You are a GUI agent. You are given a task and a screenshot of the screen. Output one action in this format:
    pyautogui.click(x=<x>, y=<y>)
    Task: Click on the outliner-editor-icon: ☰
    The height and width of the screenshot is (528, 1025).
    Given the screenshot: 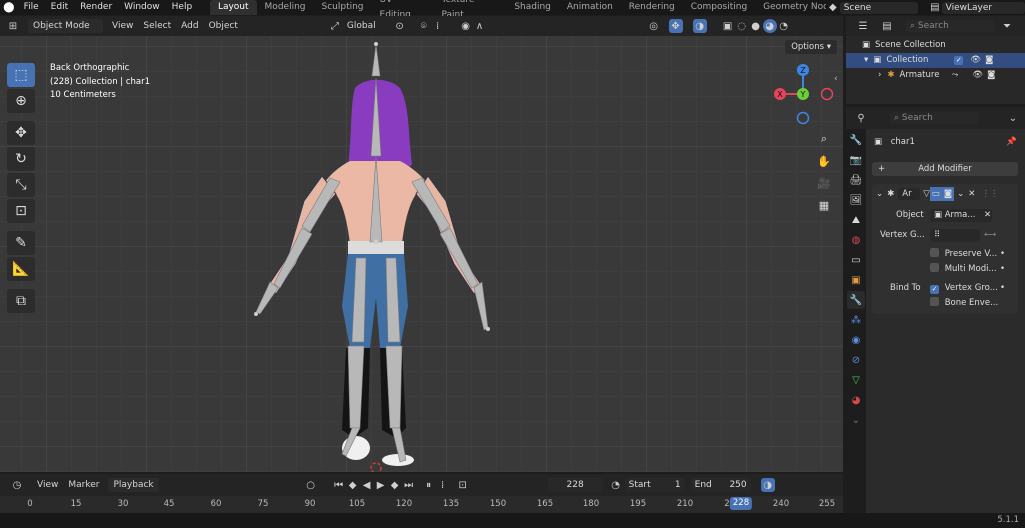 What is the action you would take?
    pyautogui.click(x=863, y=26)
    